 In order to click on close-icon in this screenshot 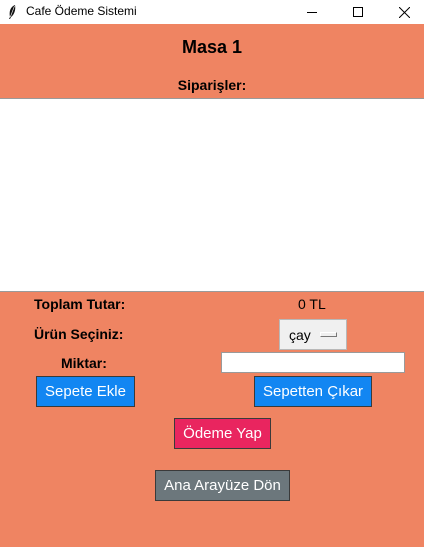, I will do `click(404, 12)`.